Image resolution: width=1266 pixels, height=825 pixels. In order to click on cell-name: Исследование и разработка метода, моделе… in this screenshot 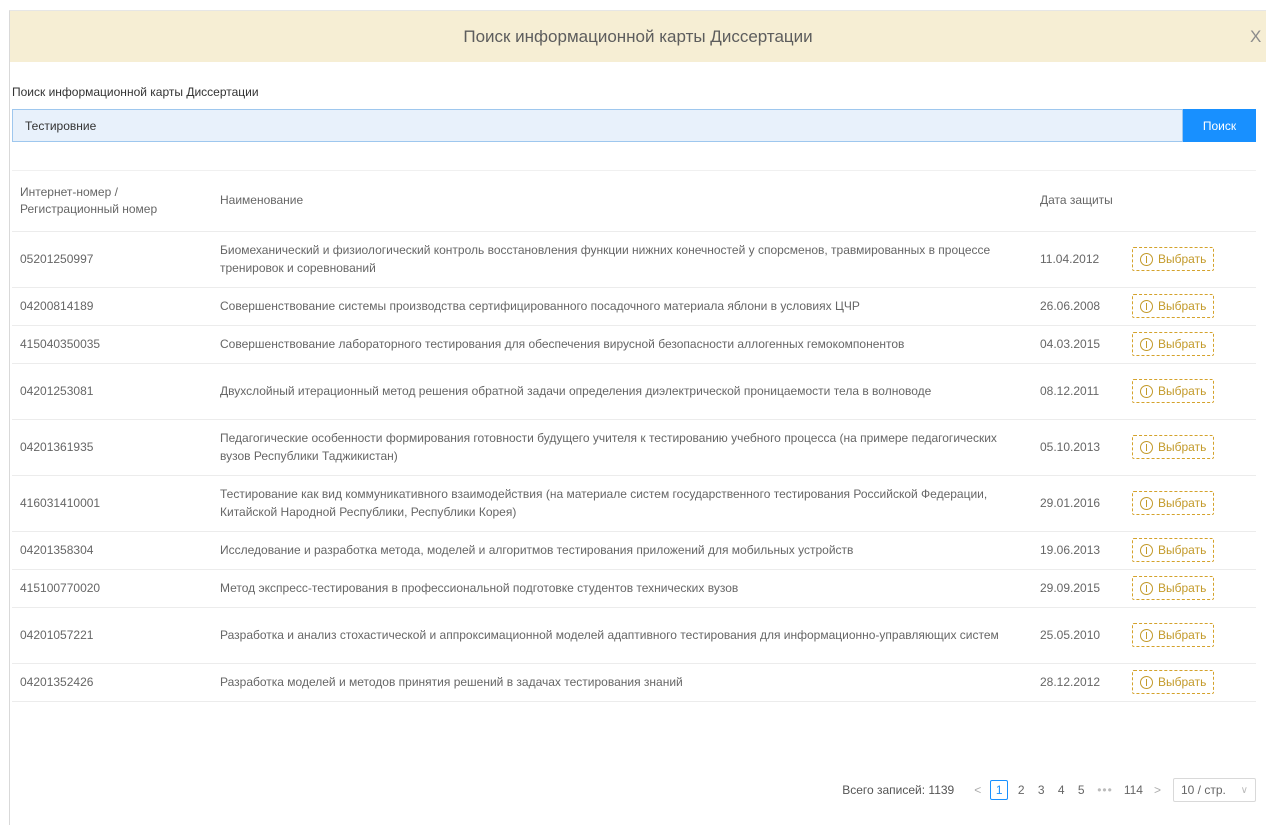, I will do `click(622, 550)`.